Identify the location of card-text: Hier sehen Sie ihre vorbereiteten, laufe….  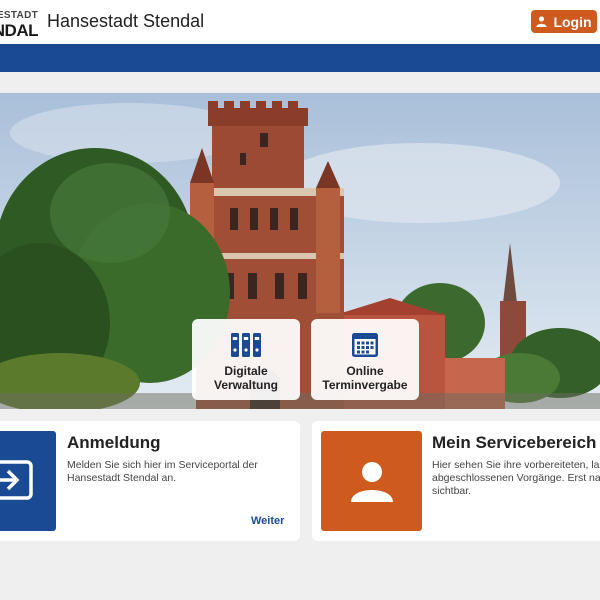
(516, 478).